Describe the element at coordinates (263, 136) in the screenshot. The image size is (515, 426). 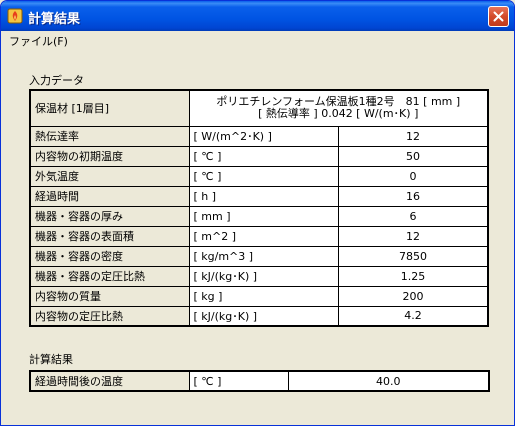
I see `row-unit: [ W/(m^2･K) ]` at that location.